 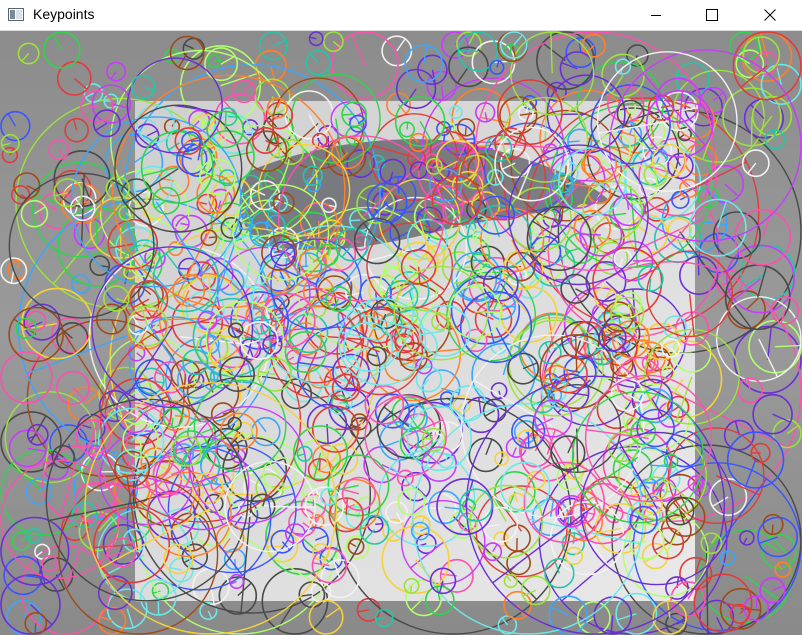 I want to click on close-button, so click(x=770, y=15).